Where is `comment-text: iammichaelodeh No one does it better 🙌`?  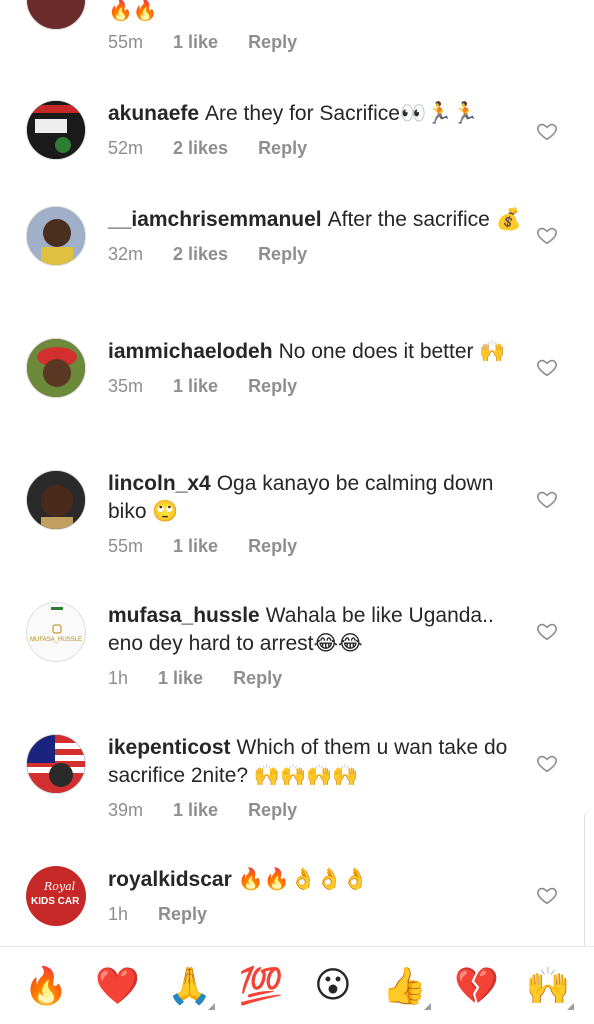
comment-text: iammichaelodeh No one does it better 🙌 is located at coordinates (318, 352).